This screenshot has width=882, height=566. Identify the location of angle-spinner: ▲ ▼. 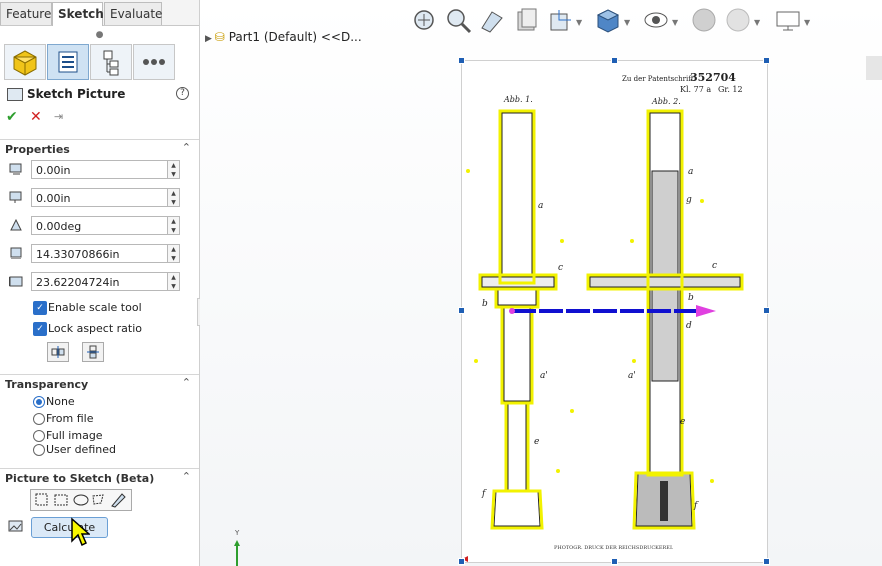
(174, 225).